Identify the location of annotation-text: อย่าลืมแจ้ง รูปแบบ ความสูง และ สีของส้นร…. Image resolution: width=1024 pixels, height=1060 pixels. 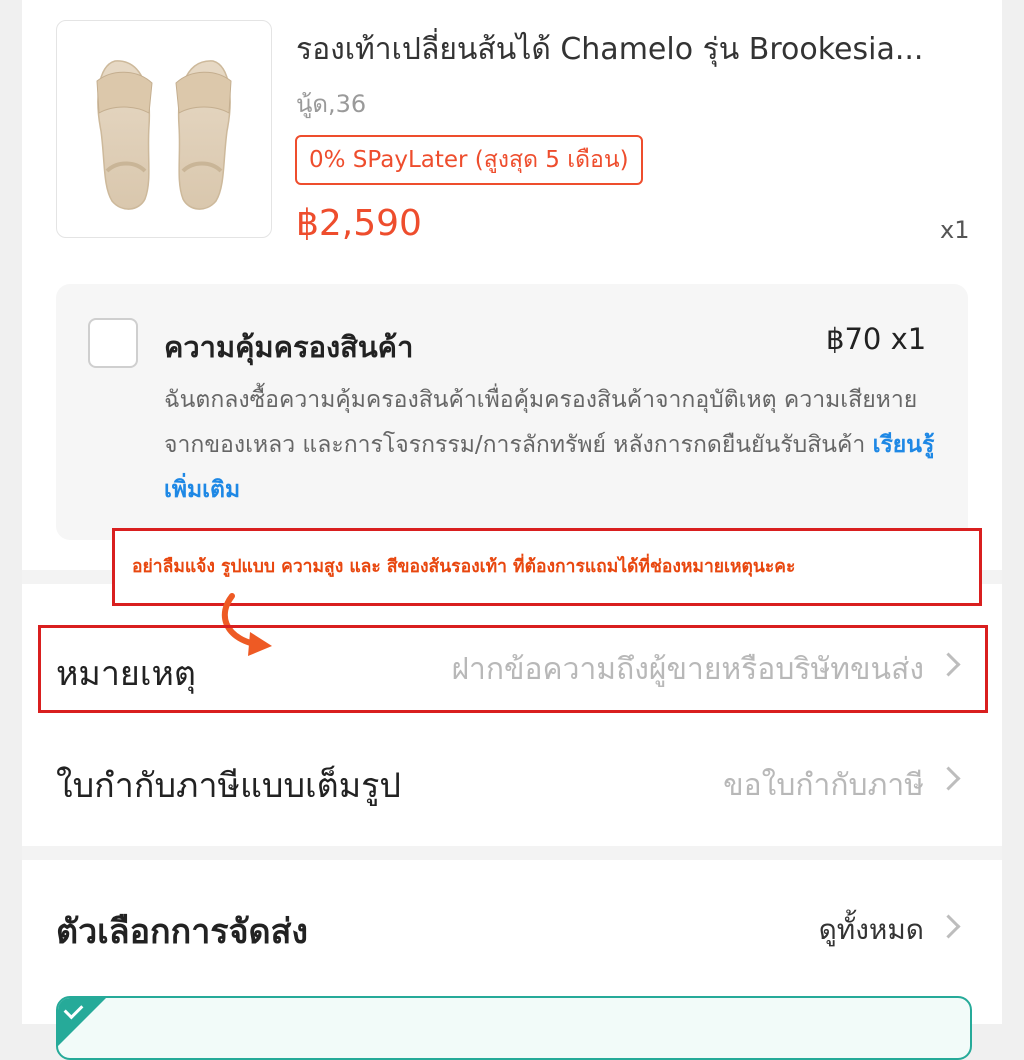
(464, 567).